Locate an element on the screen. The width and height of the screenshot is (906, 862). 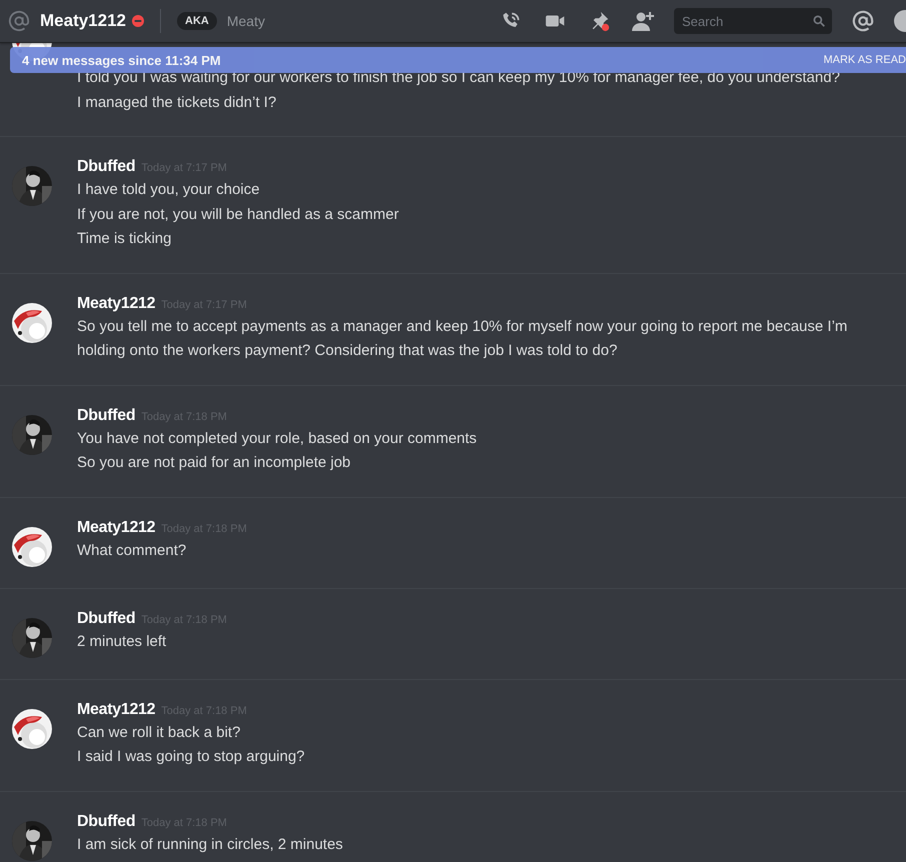
message-text: 2 minutes left is located at coordinates (122, 642).